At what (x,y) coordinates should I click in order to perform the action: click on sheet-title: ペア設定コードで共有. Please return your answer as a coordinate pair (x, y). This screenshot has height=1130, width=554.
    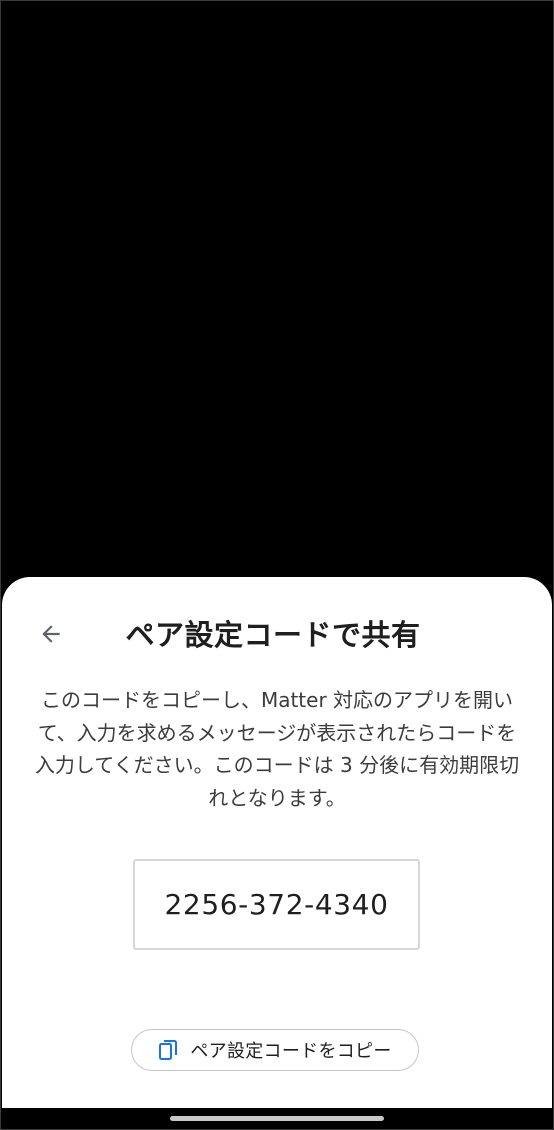
    Looking at the image, I should click on (273, 635).